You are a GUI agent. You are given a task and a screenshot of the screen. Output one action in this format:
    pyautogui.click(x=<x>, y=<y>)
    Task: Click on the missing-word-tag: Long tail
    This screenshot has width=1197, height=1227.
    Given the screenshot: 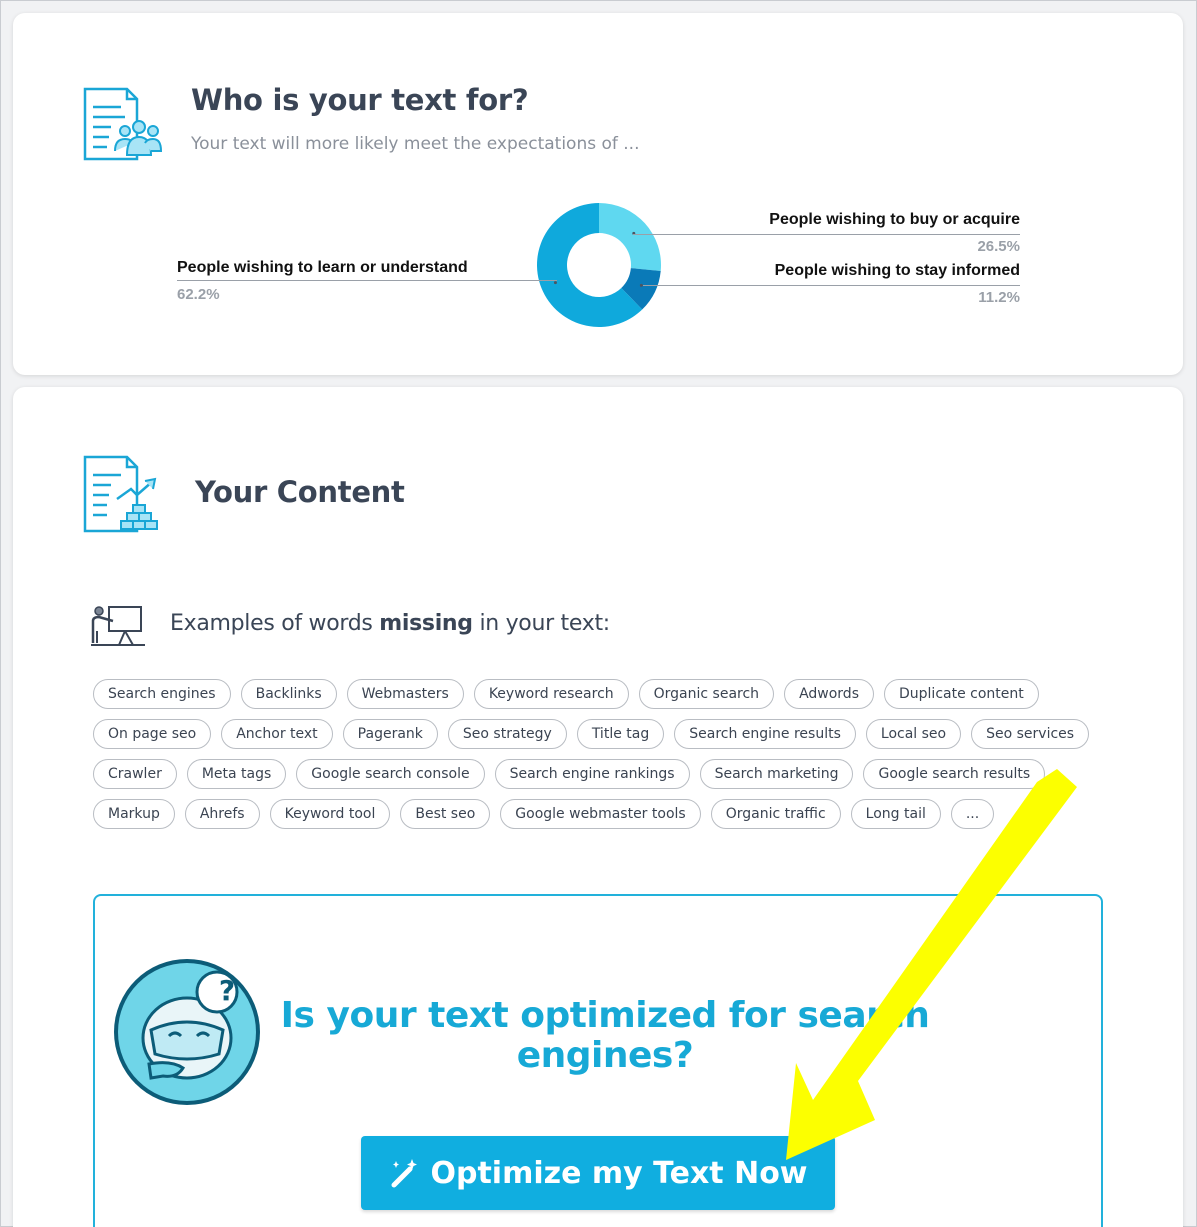 What is the action you would take?
    pyautogui.click(x=895, y=814)
    